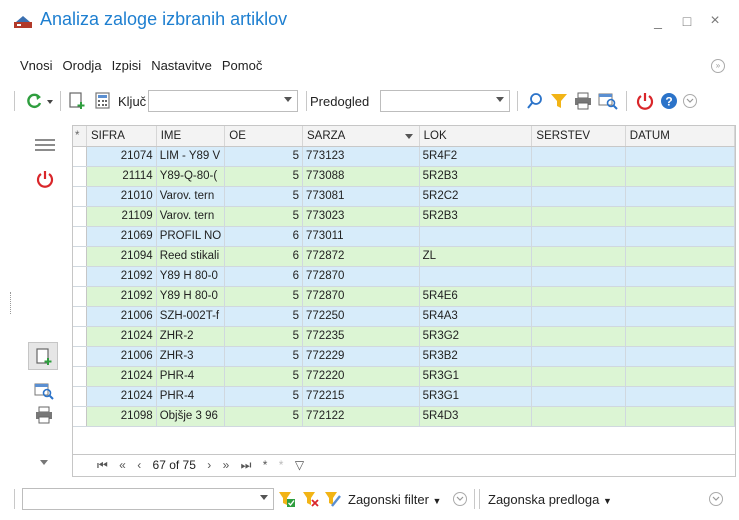  What do you see at coordinates (535, 101) in the screenshot?
I see `search-icon` at bounding box center [535, 101].